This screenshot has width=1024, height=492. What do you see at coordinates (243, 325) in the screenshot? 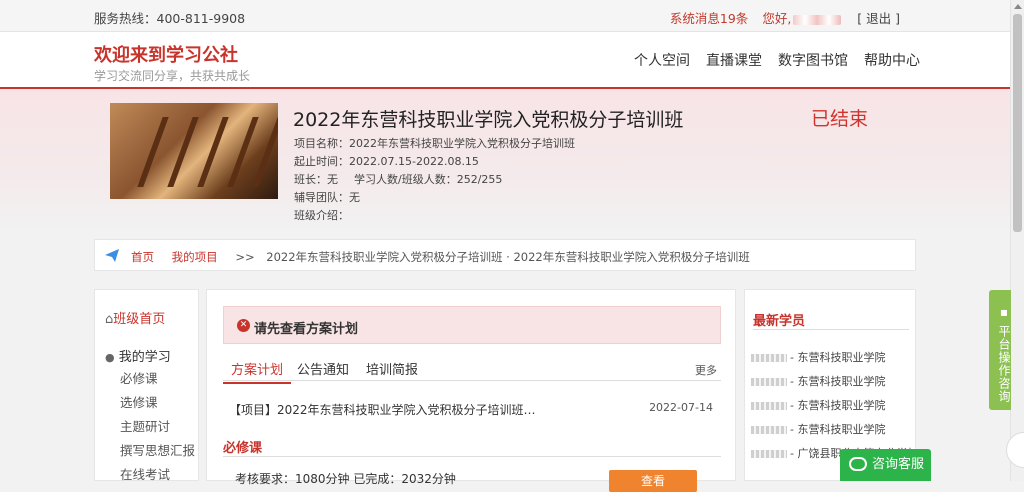
I see `error-icon: ✕` at bounding box center [243, 325].